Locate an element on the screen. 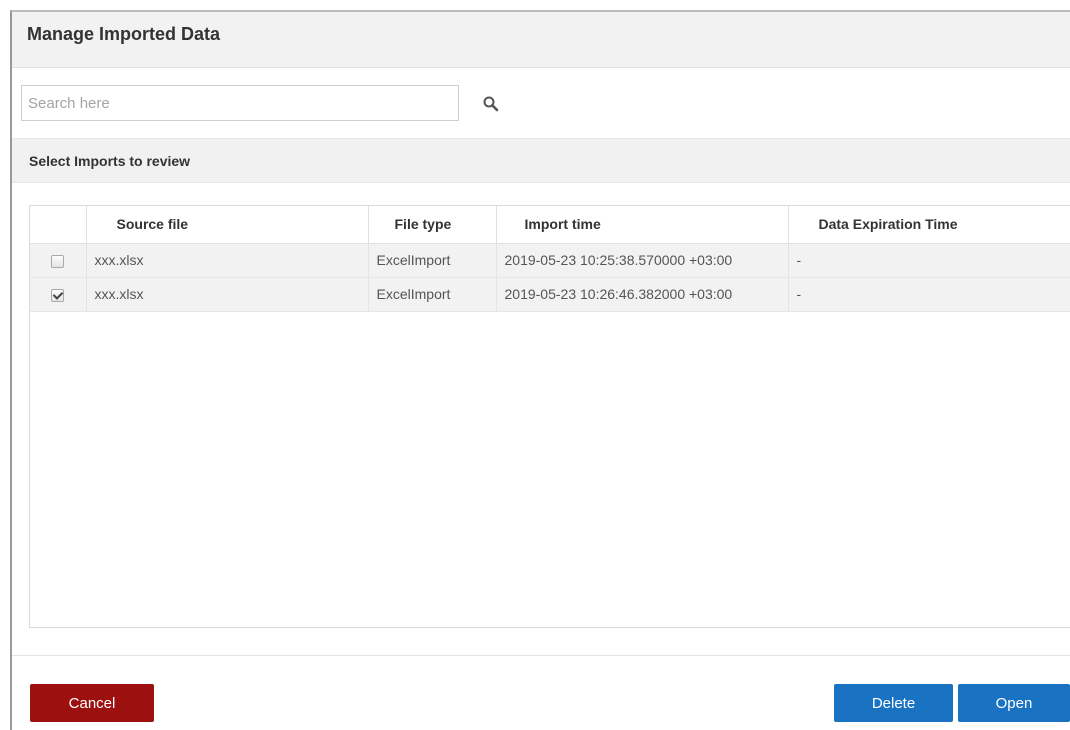 This screenshot has width=1070, height=730. section-header: Select Imports to review is located at coordinates (541, 160).